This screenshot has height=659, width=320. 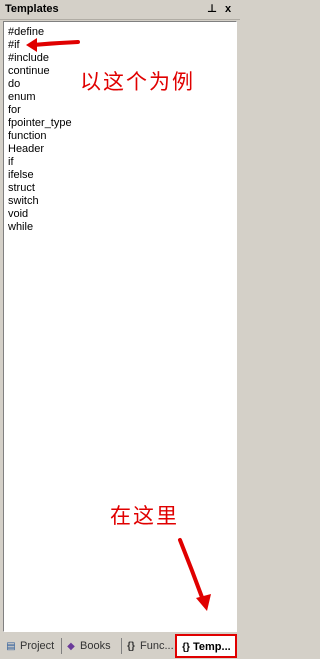 I want to click on tab-project-label: Project, so click(x=37, y=646).